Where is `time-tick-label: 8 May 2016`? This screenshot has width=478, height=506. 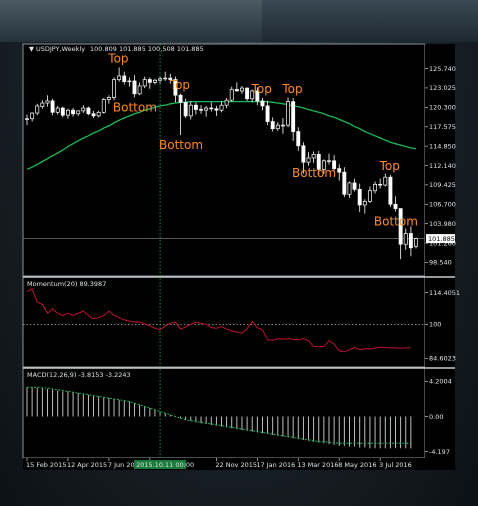
time-tick-label: 8 May 2016 is located at coordinates (357, 465).